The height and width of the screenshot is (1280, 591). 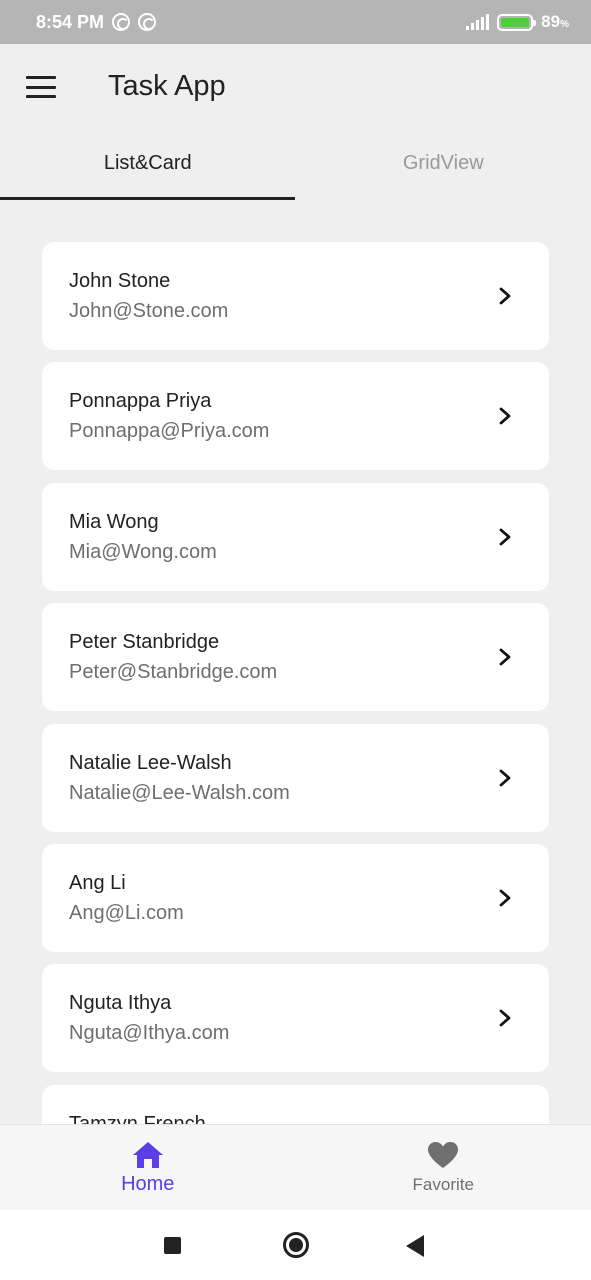 What do you see at coordinates (295, 296) in the screenshot?
I see `list-item: John Stone John@Stone.com` at bounding box center [295, 296].